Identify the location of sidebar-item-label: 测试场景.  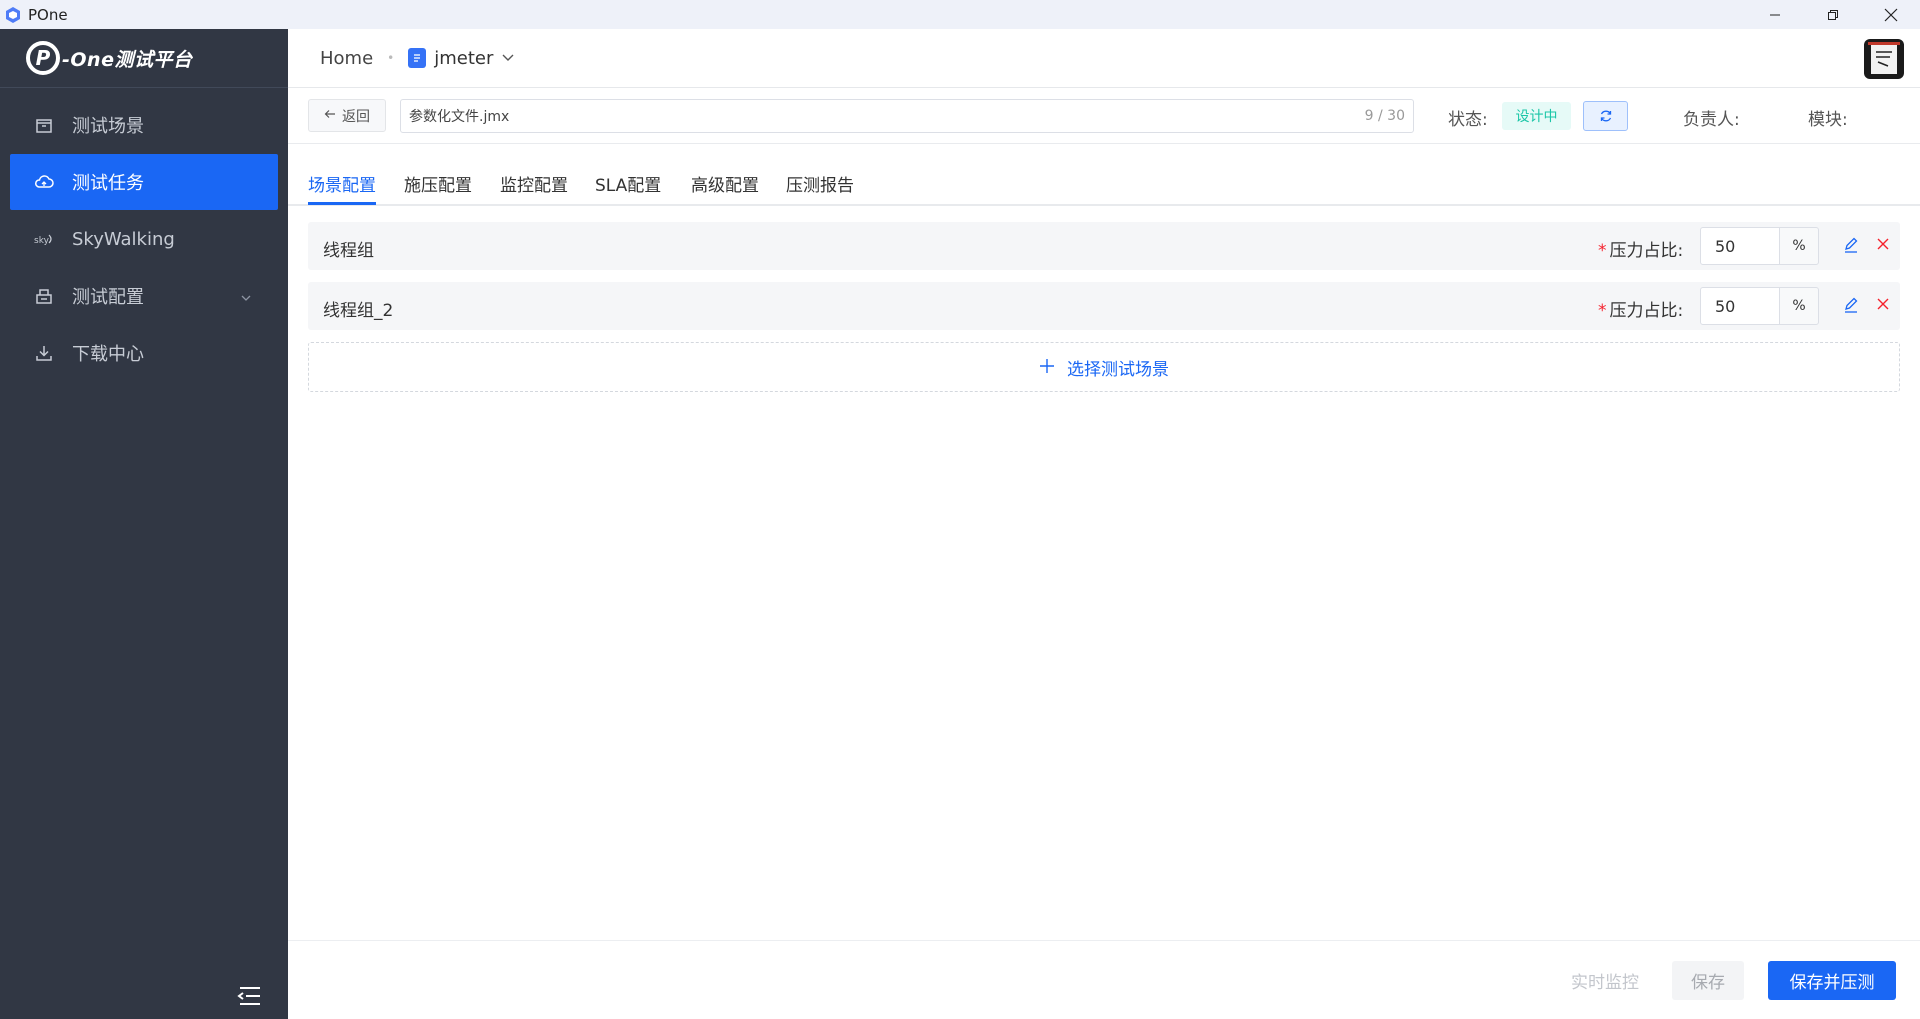
(108, 126).